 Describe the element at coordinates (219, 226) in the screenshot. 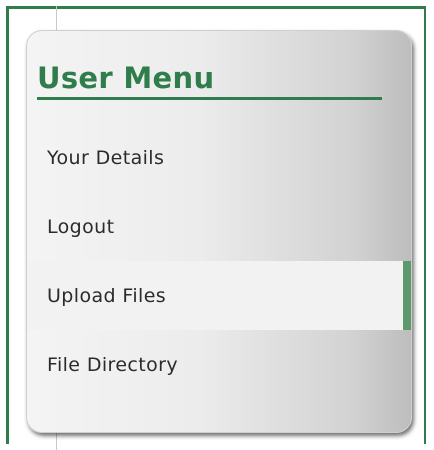

I see `menu-item-logout: Logout` at that location.